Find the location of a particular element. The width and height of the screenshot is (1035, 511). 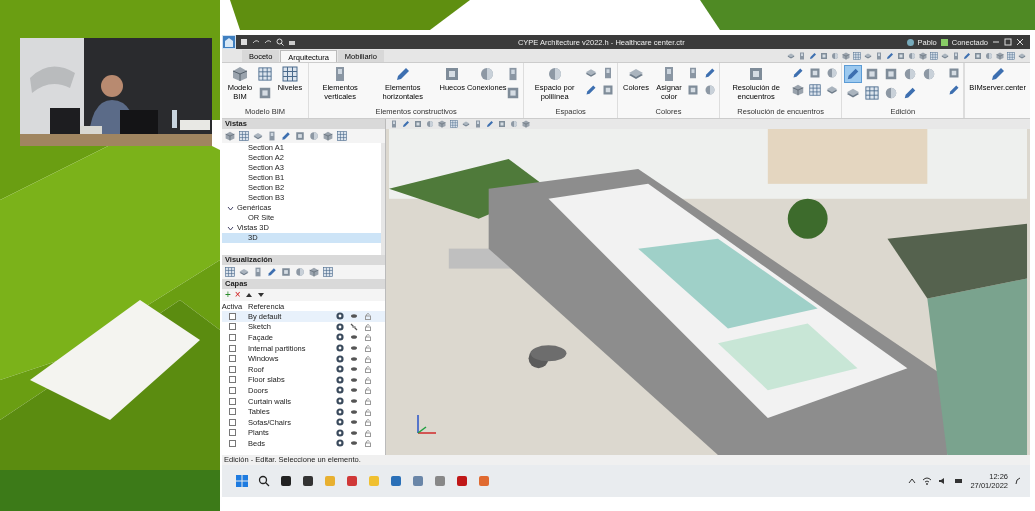

chevron-up-icon is located at coordinates (912, 481).